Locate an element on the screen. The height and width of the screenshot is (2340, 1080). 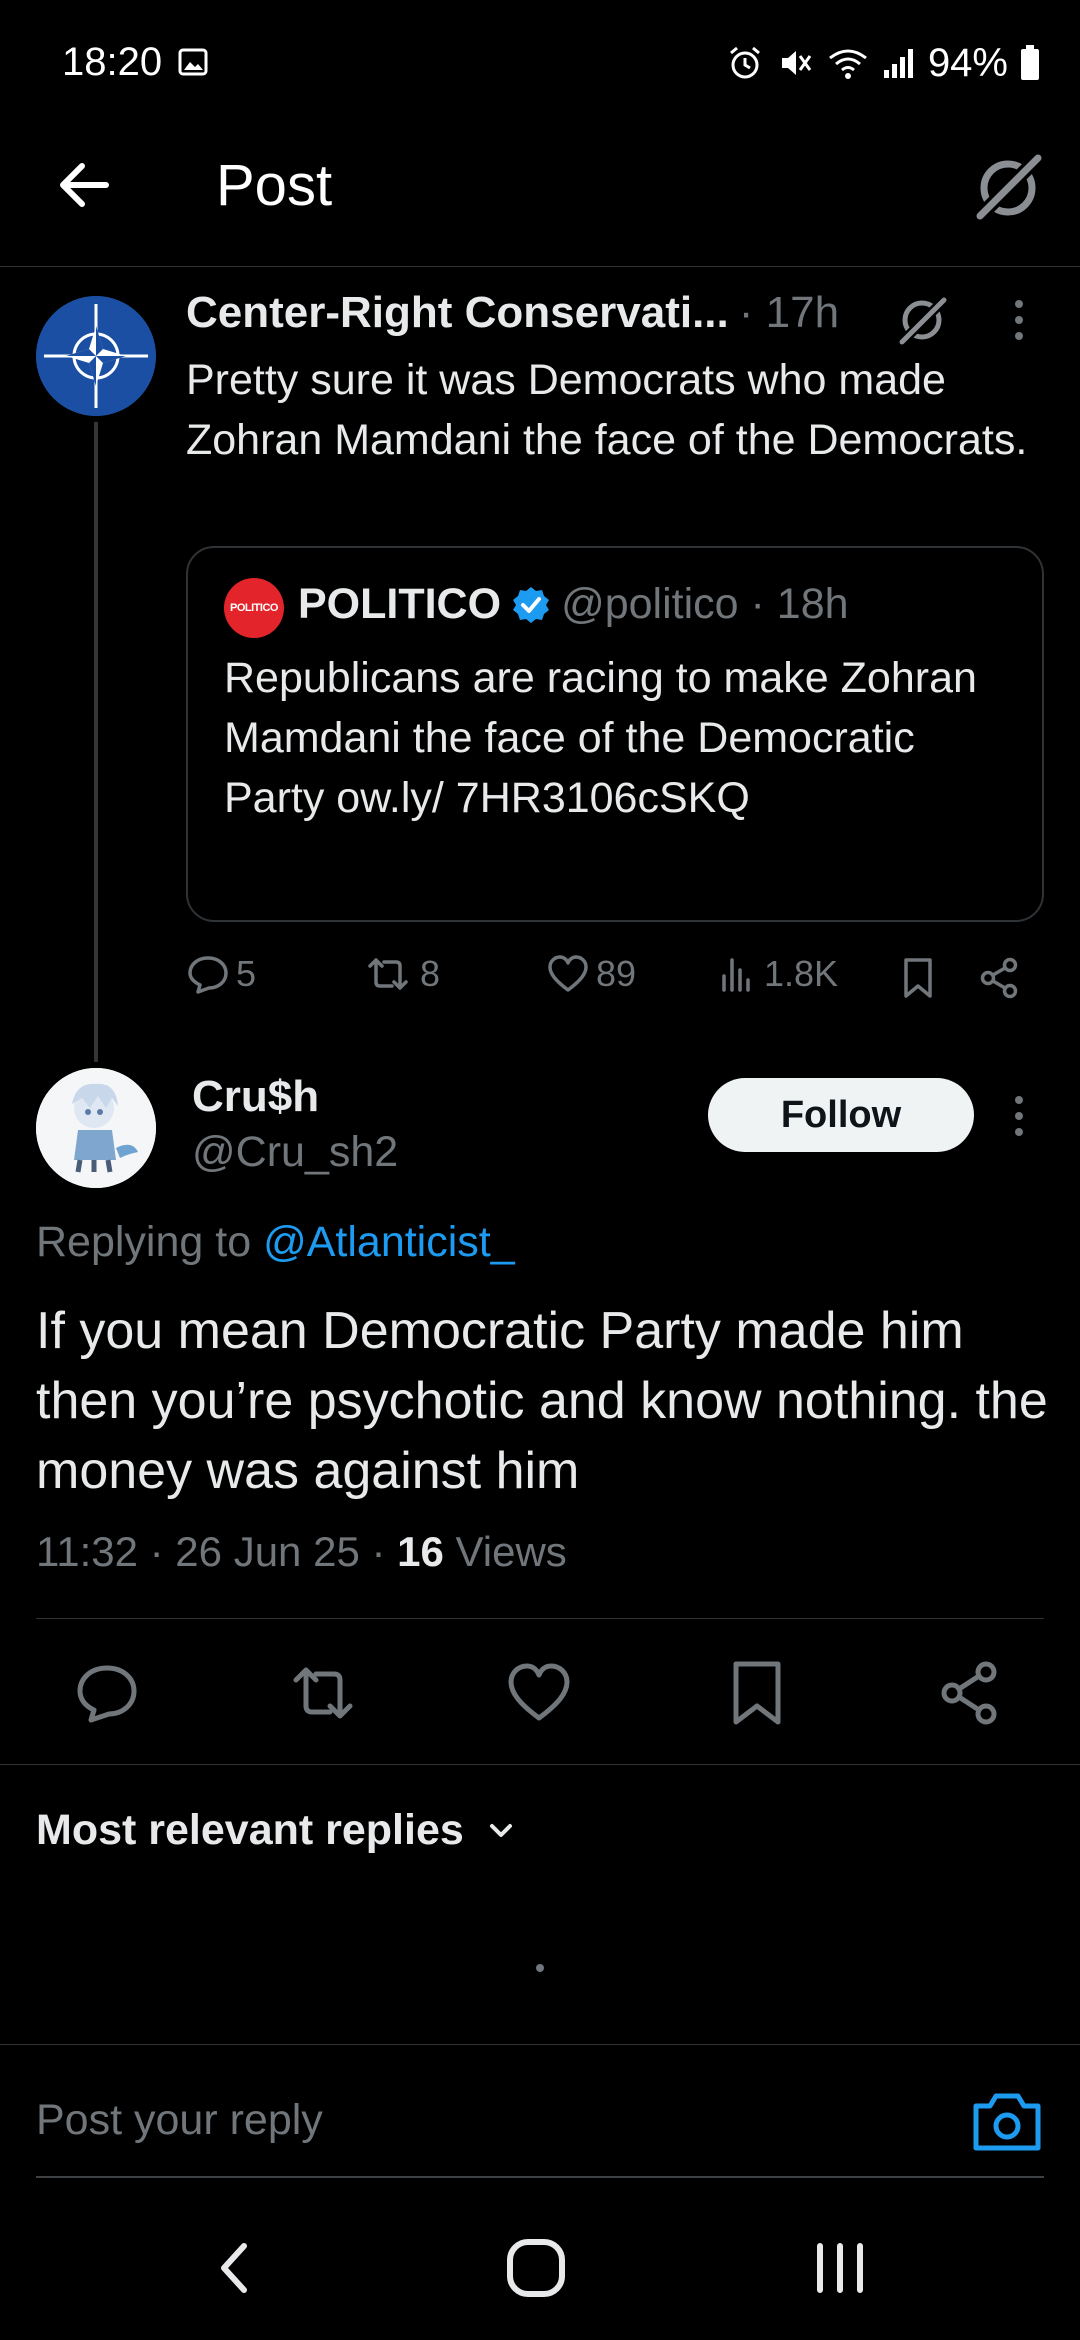
parent-avatar is located at coordinates (96, 356).